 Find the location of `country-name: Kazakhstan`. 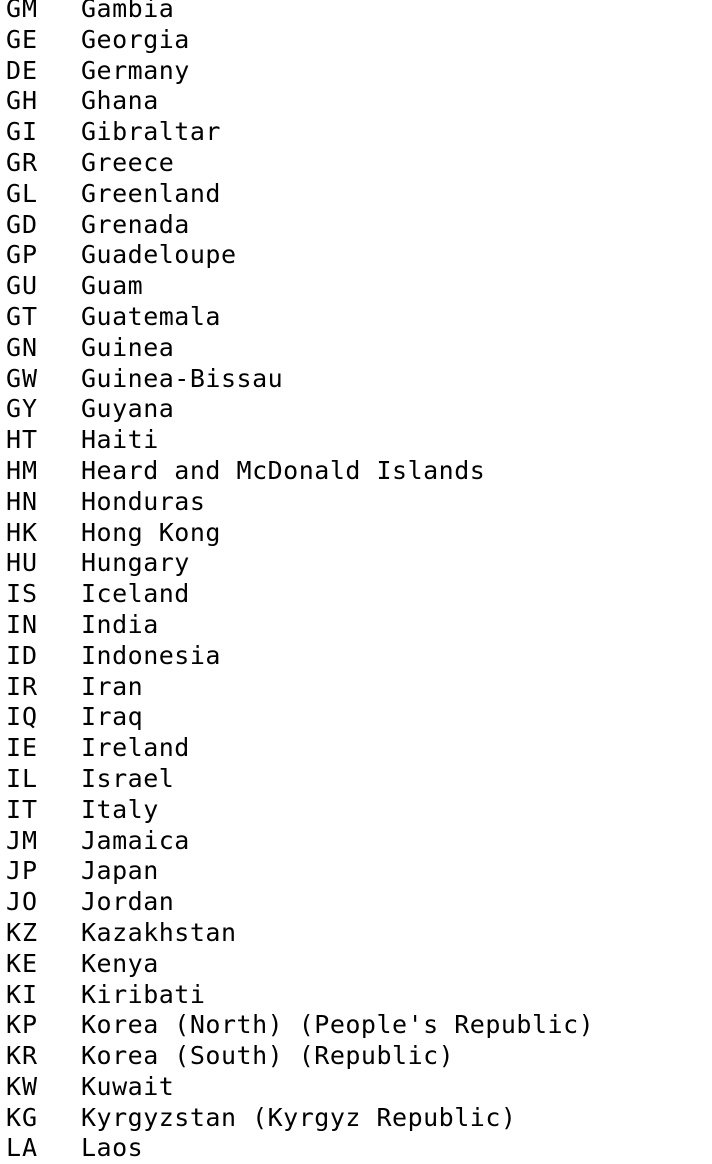

country-name: Kazakhstan is located at coordinates (159, 932).